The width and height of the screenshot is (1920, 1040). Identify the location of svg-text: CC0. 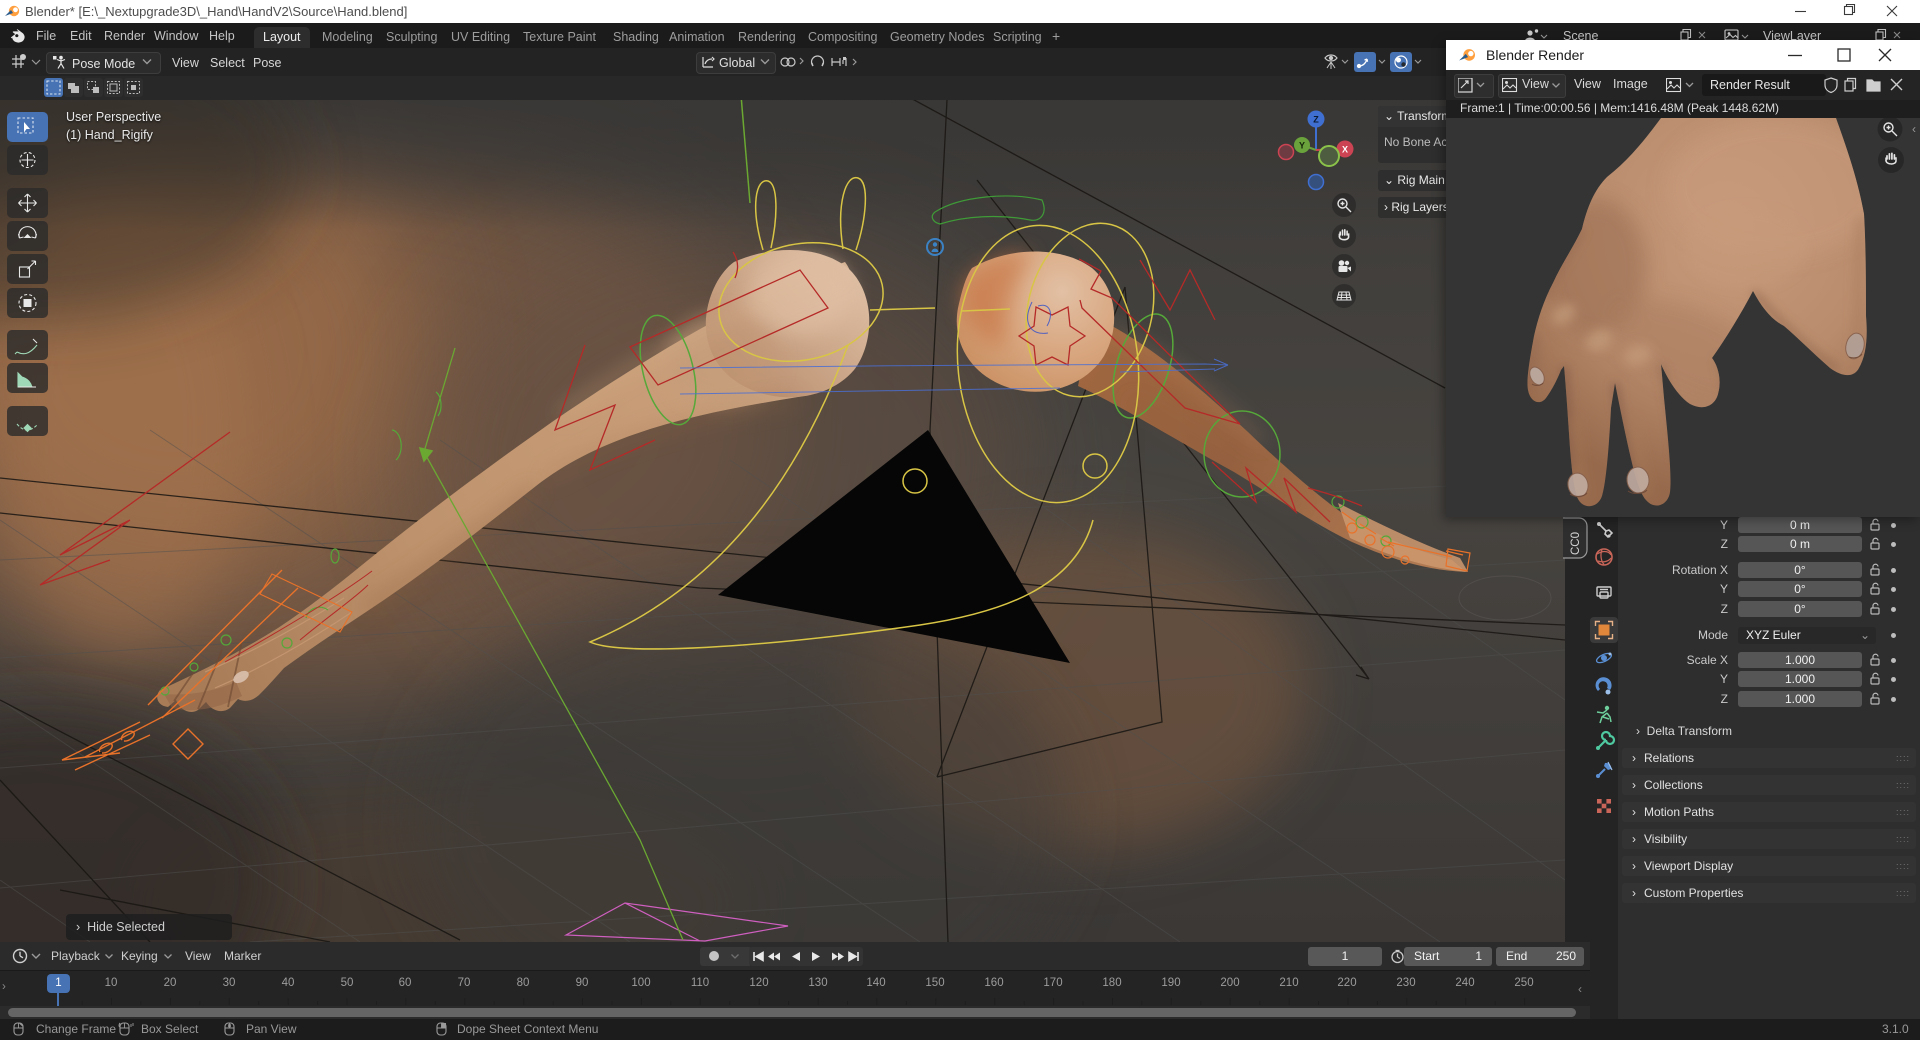
(1576, 543).